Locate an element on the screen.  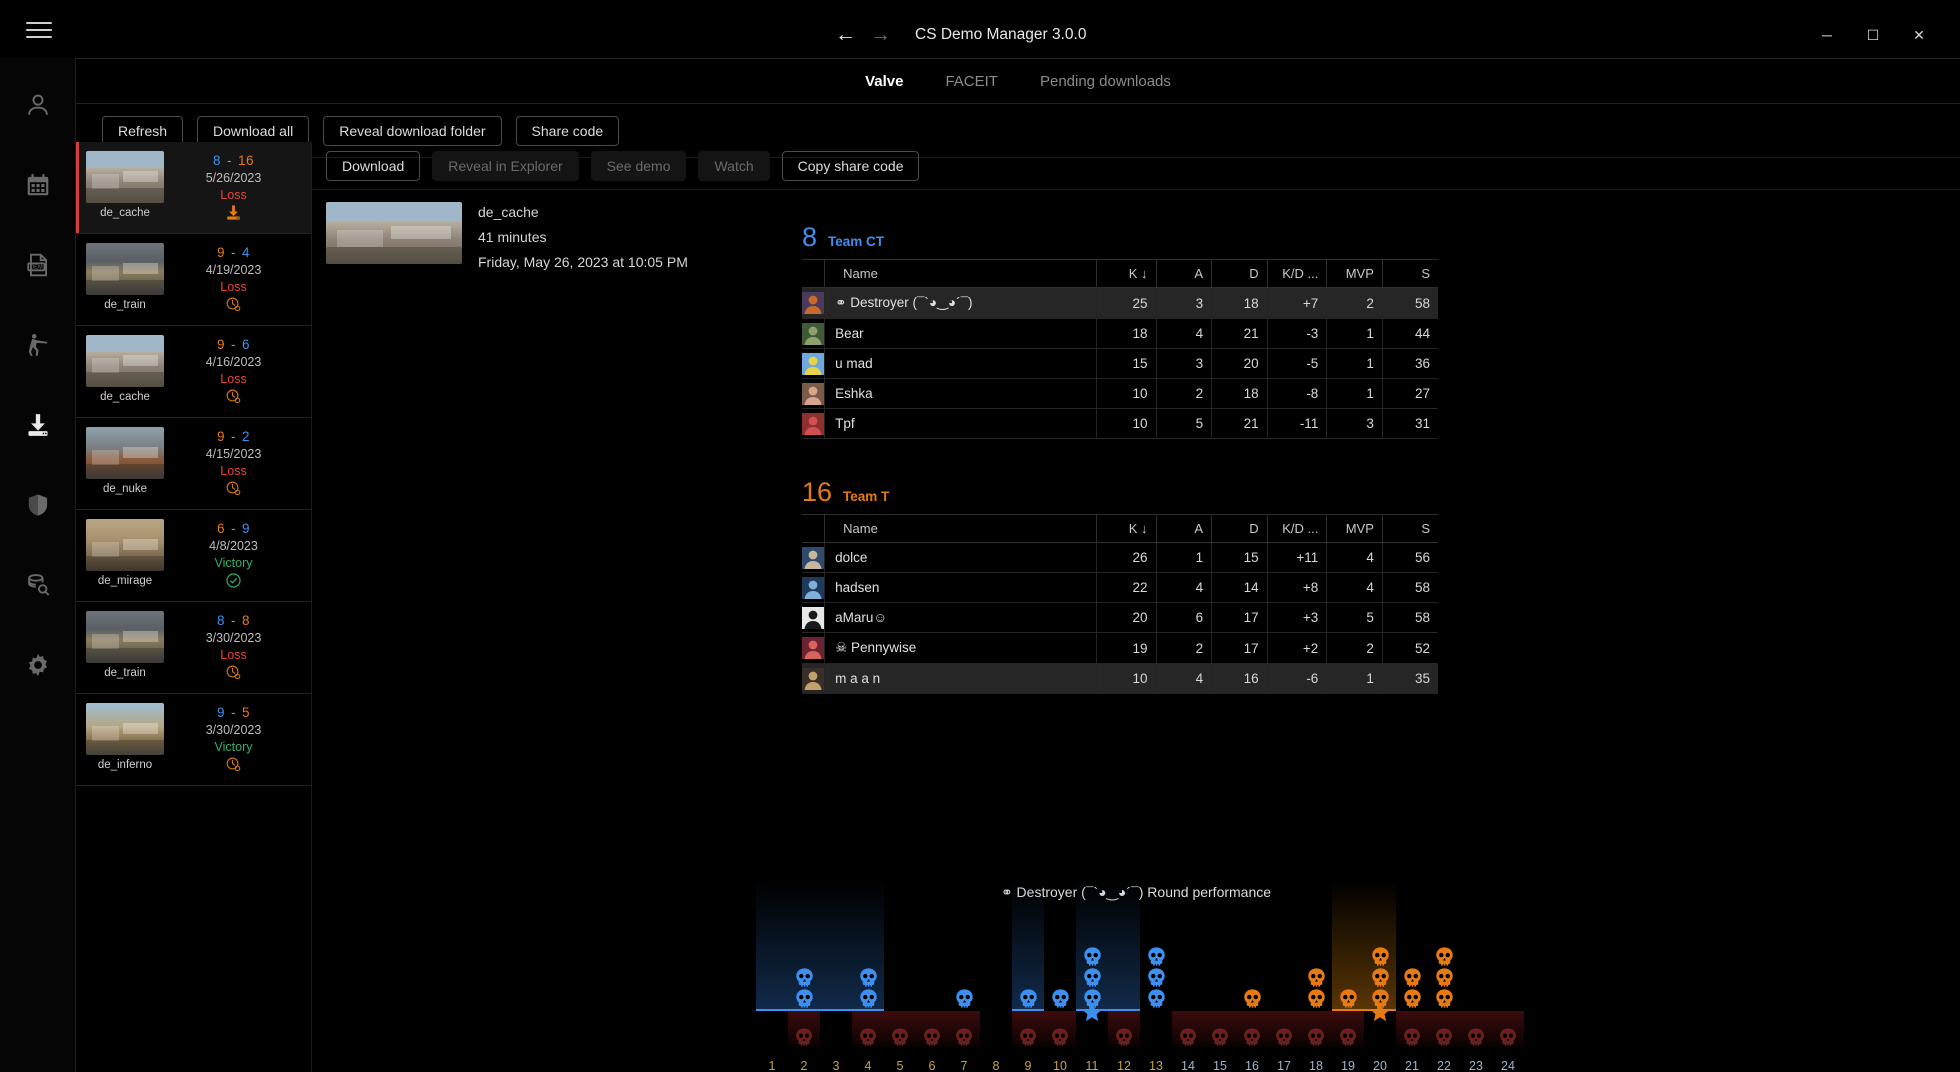
player-score: 56 is located at coordinates (1409, 557).